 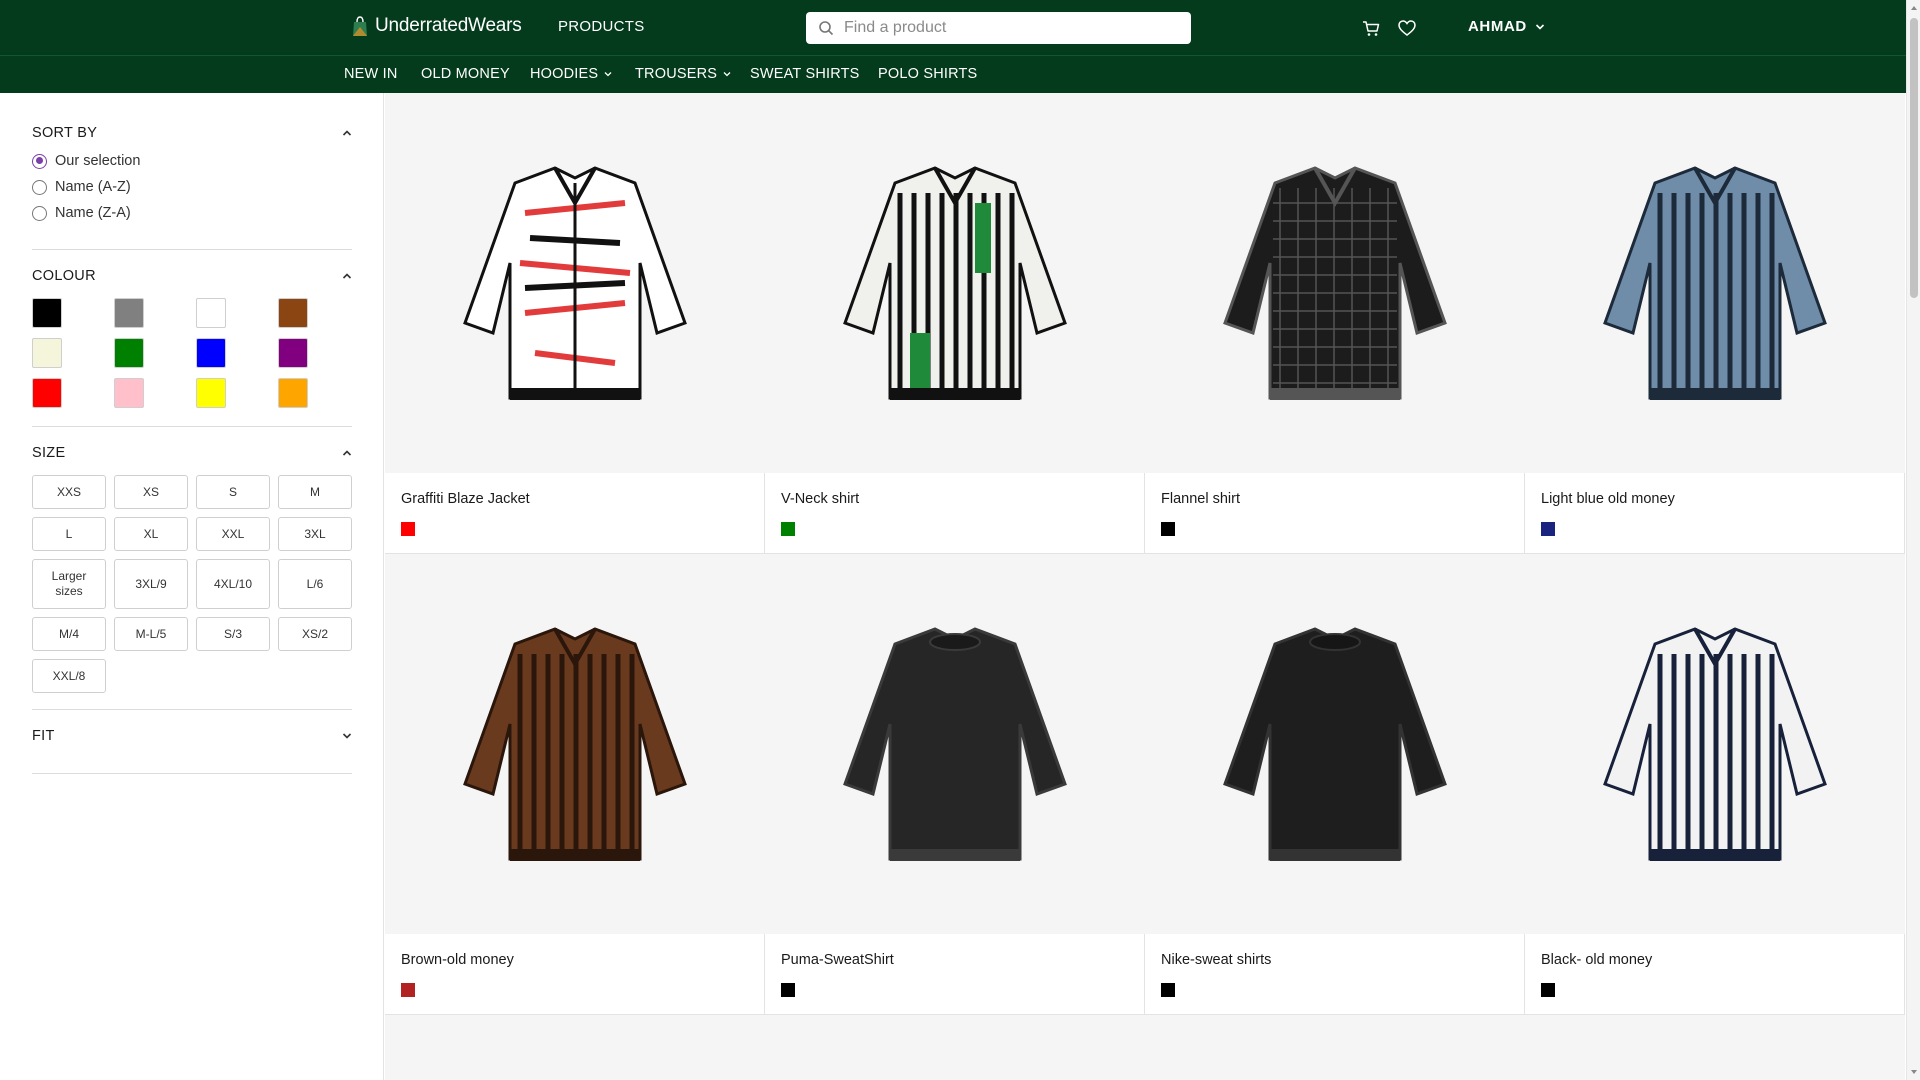 What do you see at coordinates (315, 584) in the screenshot?
I see `size-option: L/6` at bounding box center [315, 584].